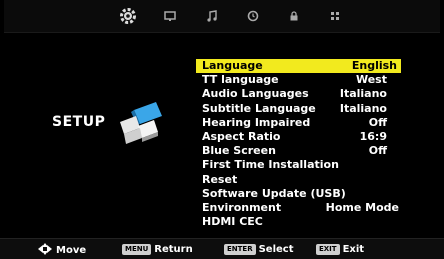 This screenshot has width=444, height=259. What do you see at coordinates (362, 207) in the screenshot?
I see `menu-item-value: Home Mode` at bounding box center [362, 207].